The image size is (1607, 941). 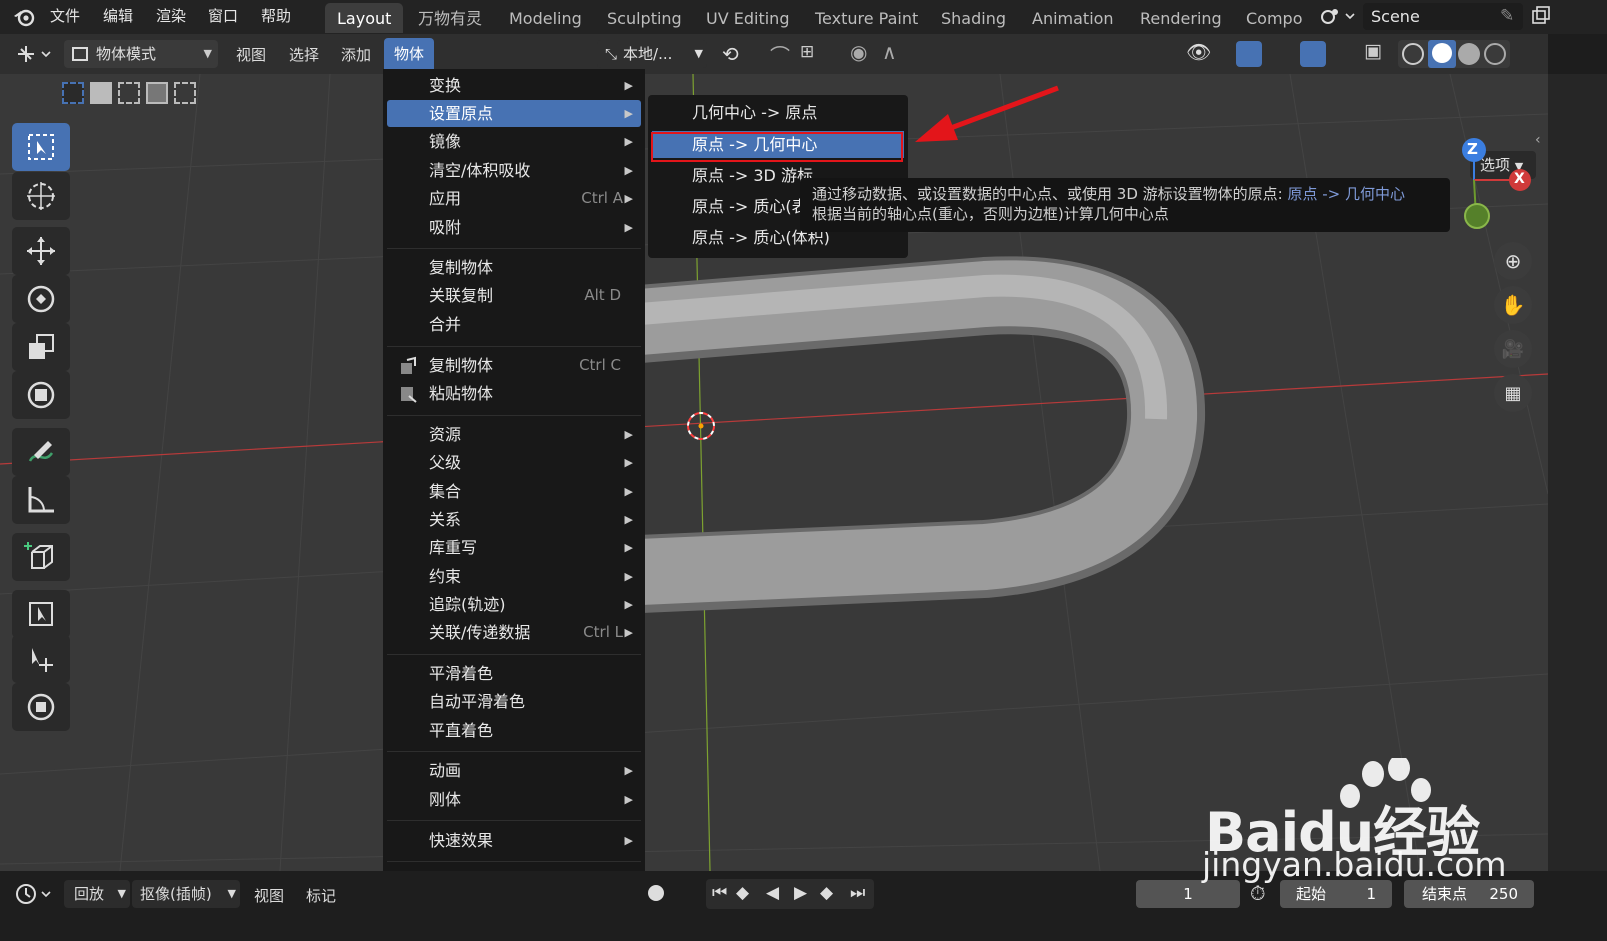 I want to click on timeline-editor-icon, so click(x=34, y=894).